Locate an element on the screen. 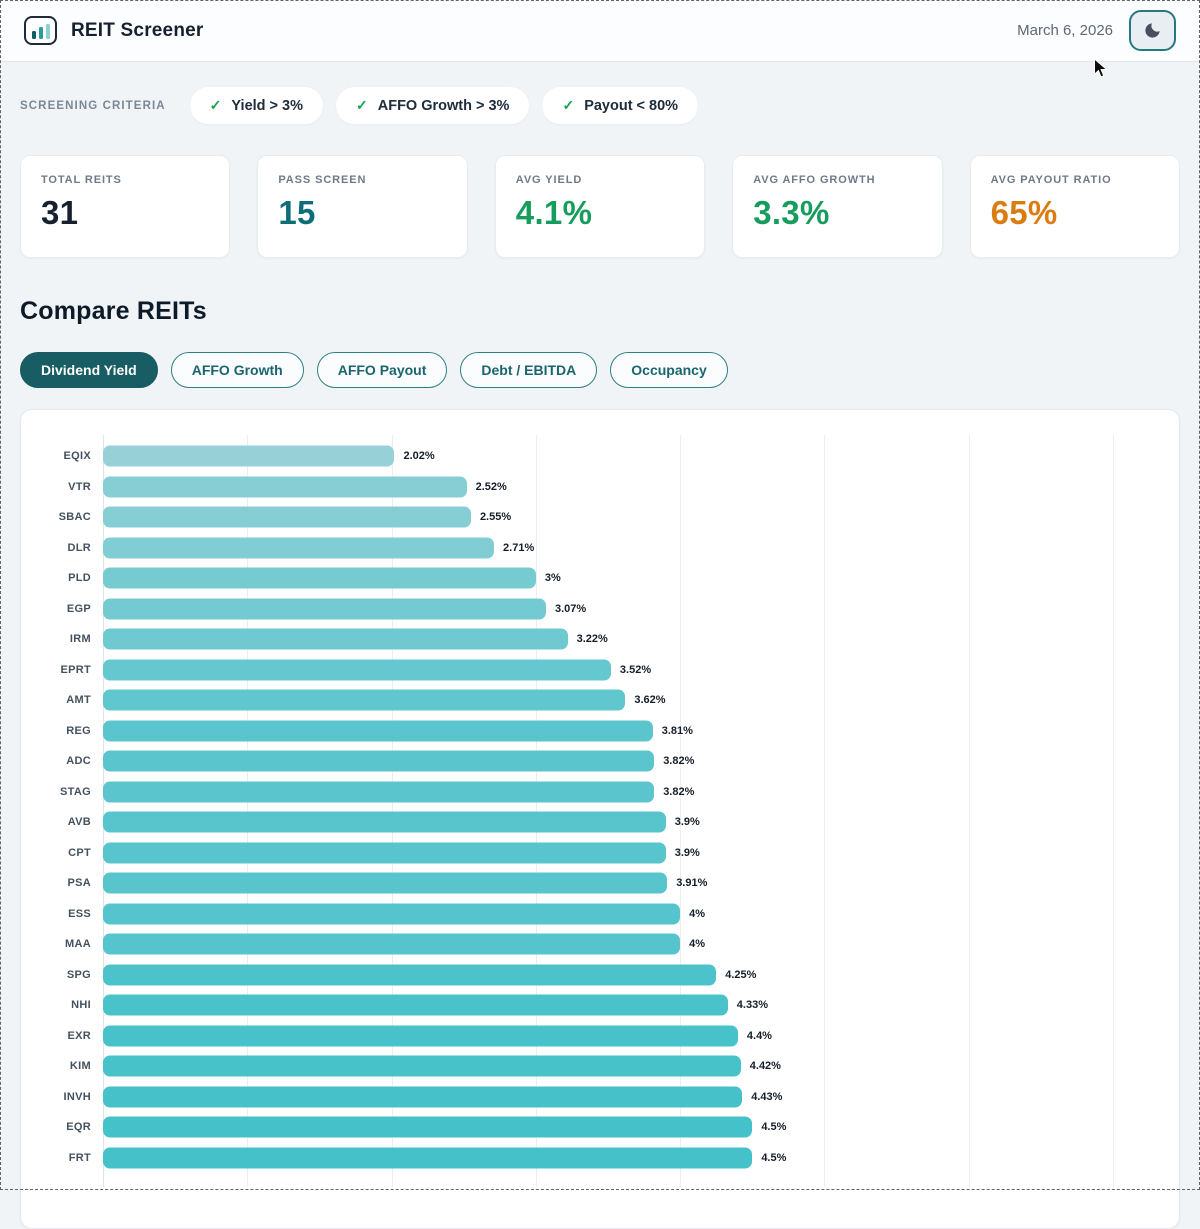 This screenshot has height=1229, width=1200. bar-track: 4.43% is located at coordinates (634, 1097).